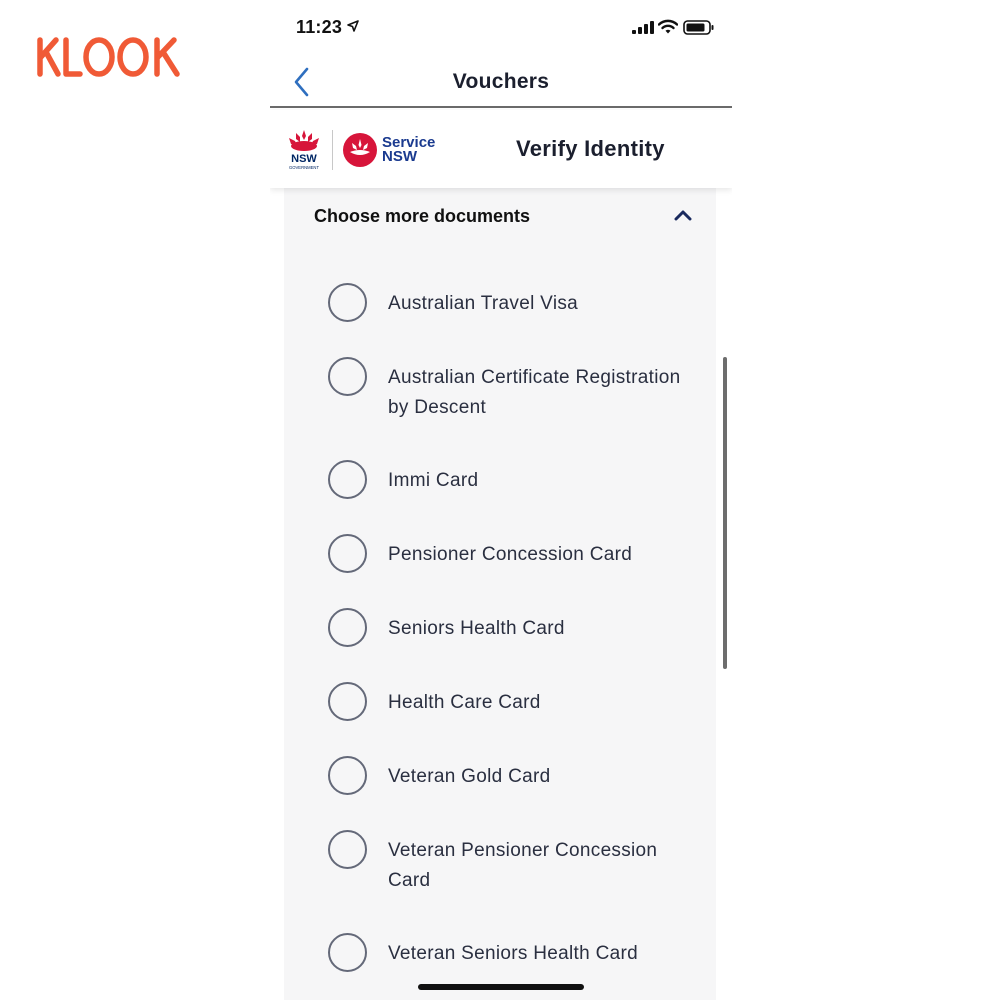 Image resolution: width=1000 pixels, height=1000 pixels. Describe the element at coordinates (590, 148) in the screenshot. I see `verify-identity-title: Verify Identity` at that location.